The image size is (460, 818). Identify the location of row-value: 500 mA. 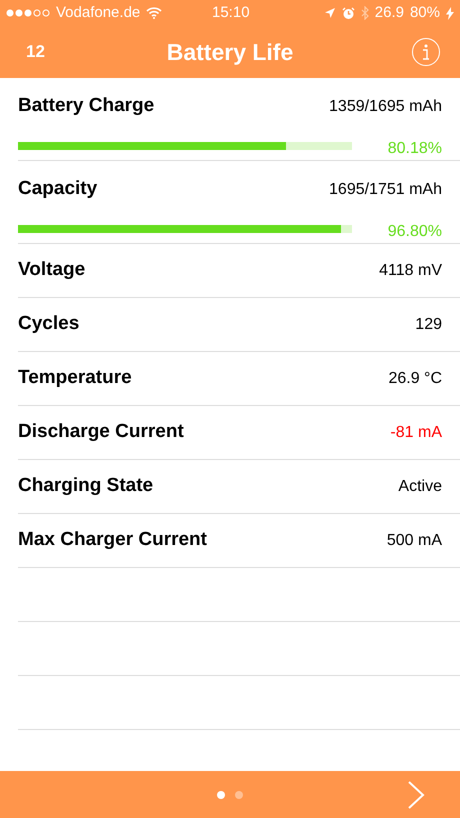
(414, 540).